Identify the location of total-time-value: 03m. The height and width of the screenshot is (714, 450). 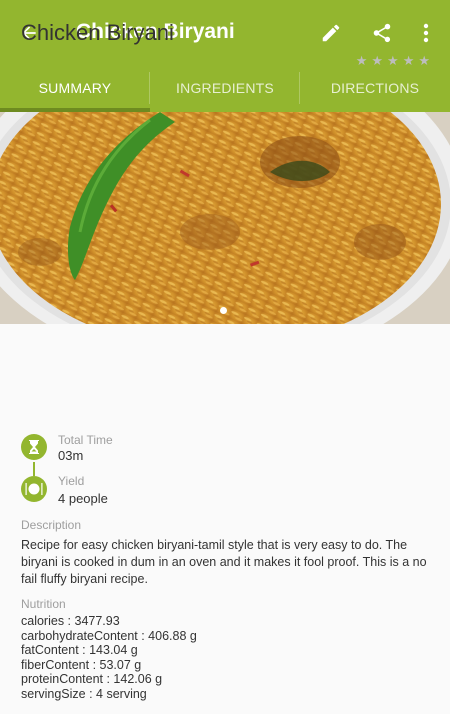
(71, 455).